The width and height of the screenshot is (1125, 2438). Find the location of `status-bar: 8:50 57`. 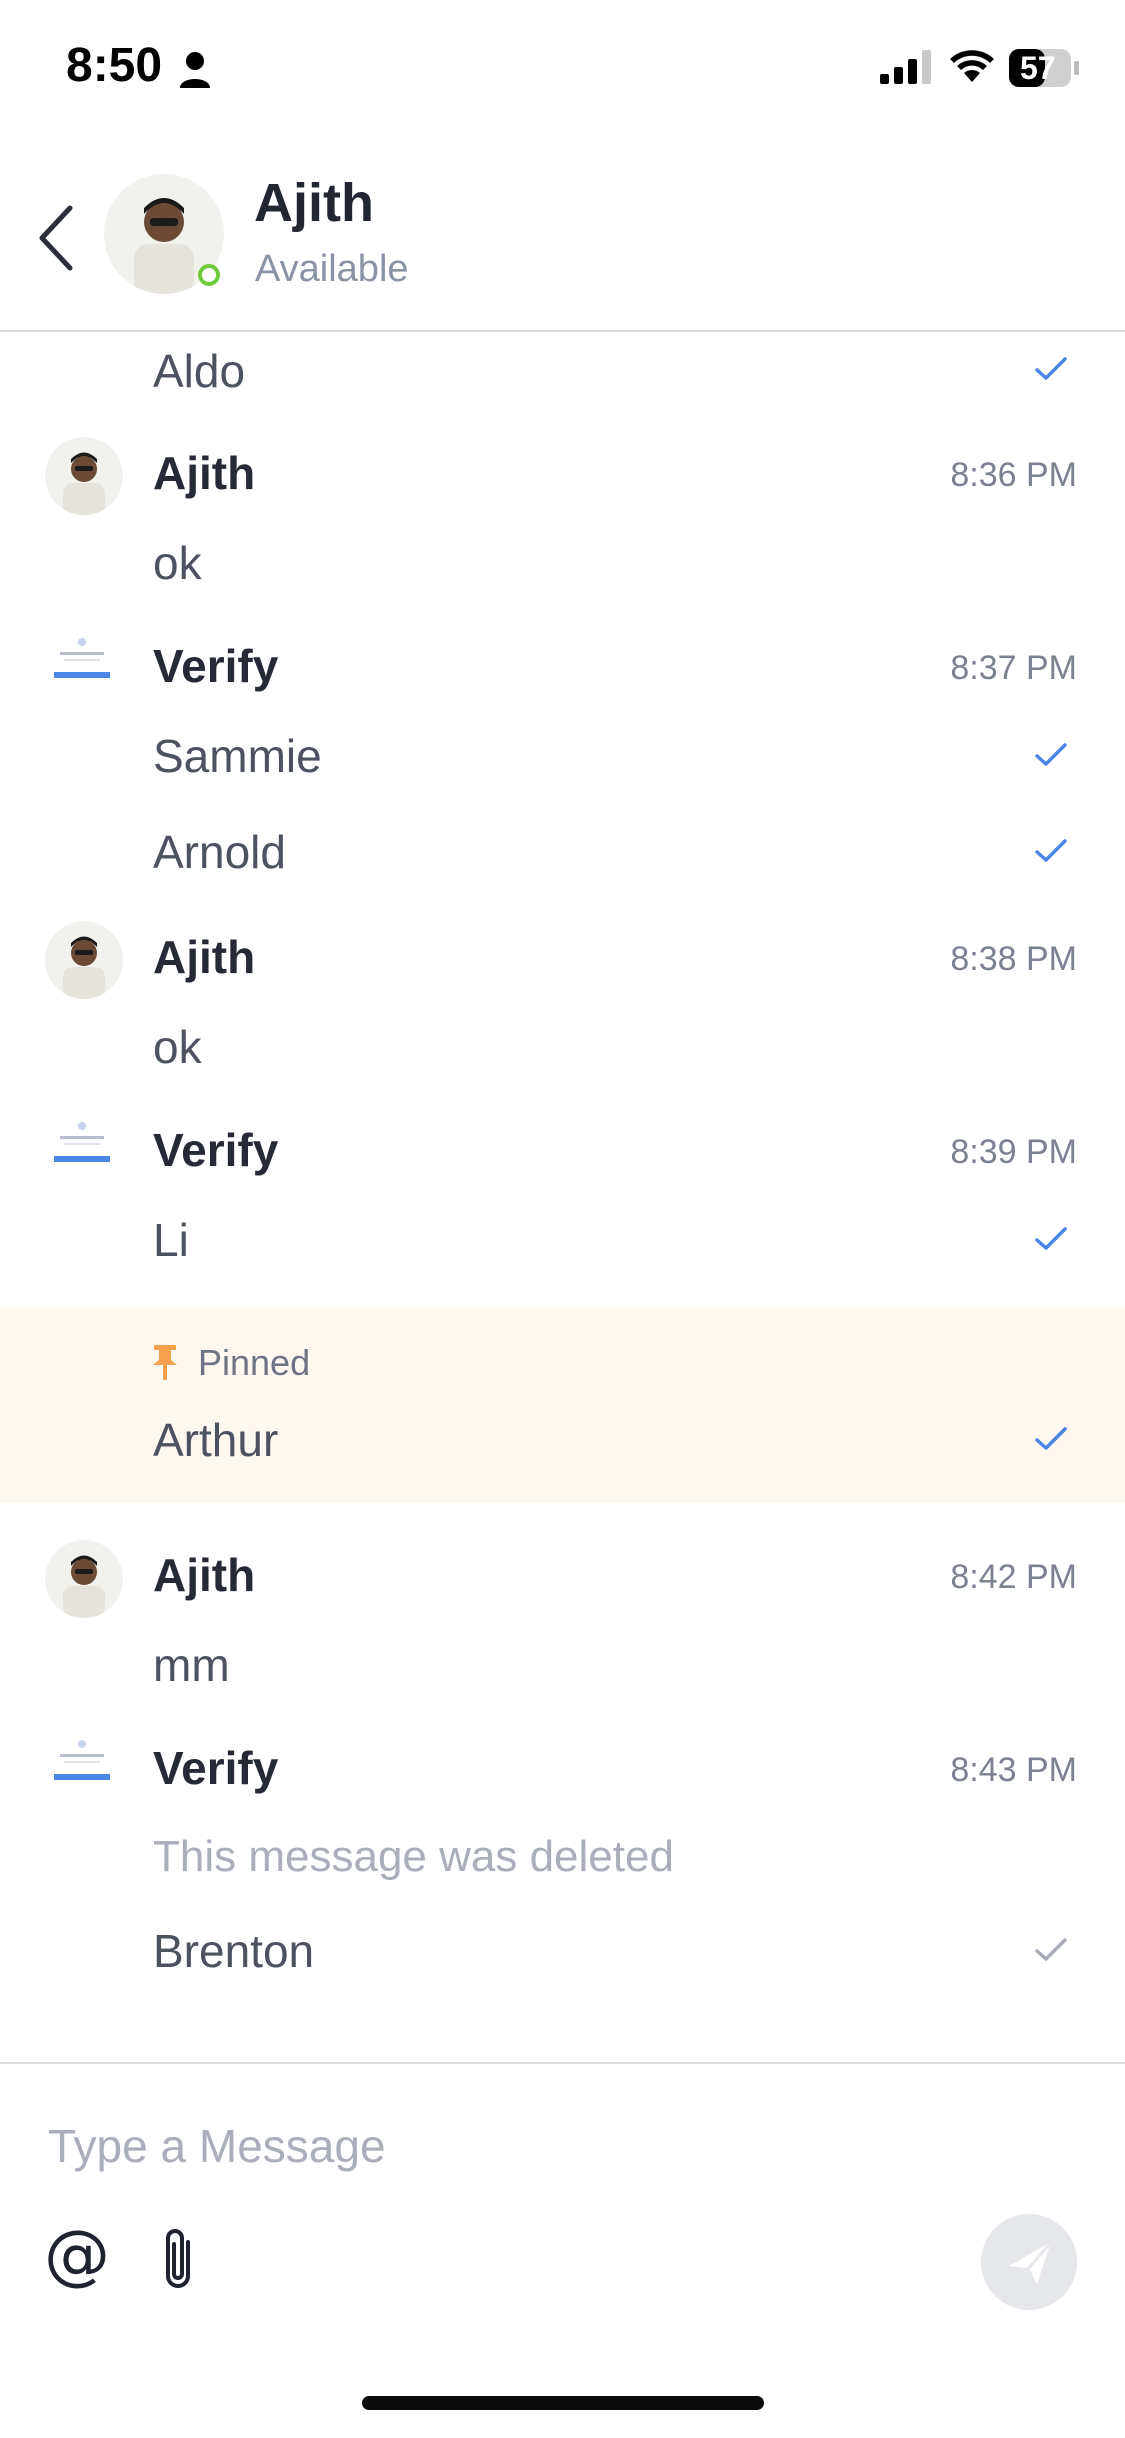

status-bar: 8:50 57 is located at coordinates (562, 70).